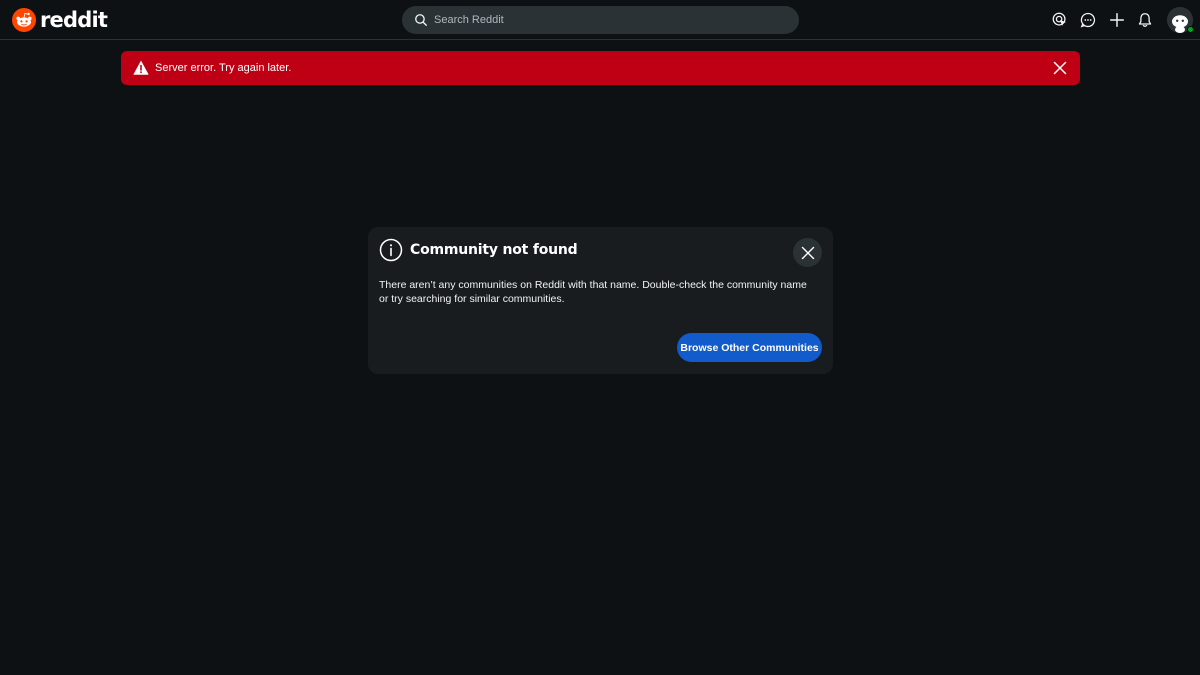 The image size is (1200, 675). Describe the element at coordinates (24, 20) in the screenshot. I see `reddit-logo-icon` at that location.